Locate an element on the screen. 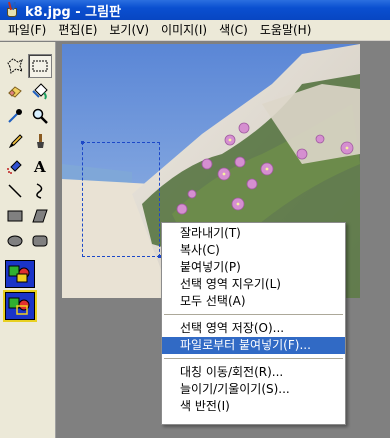 The image size is (390, 438). pencil-icon is located at coordinates (15, 141).